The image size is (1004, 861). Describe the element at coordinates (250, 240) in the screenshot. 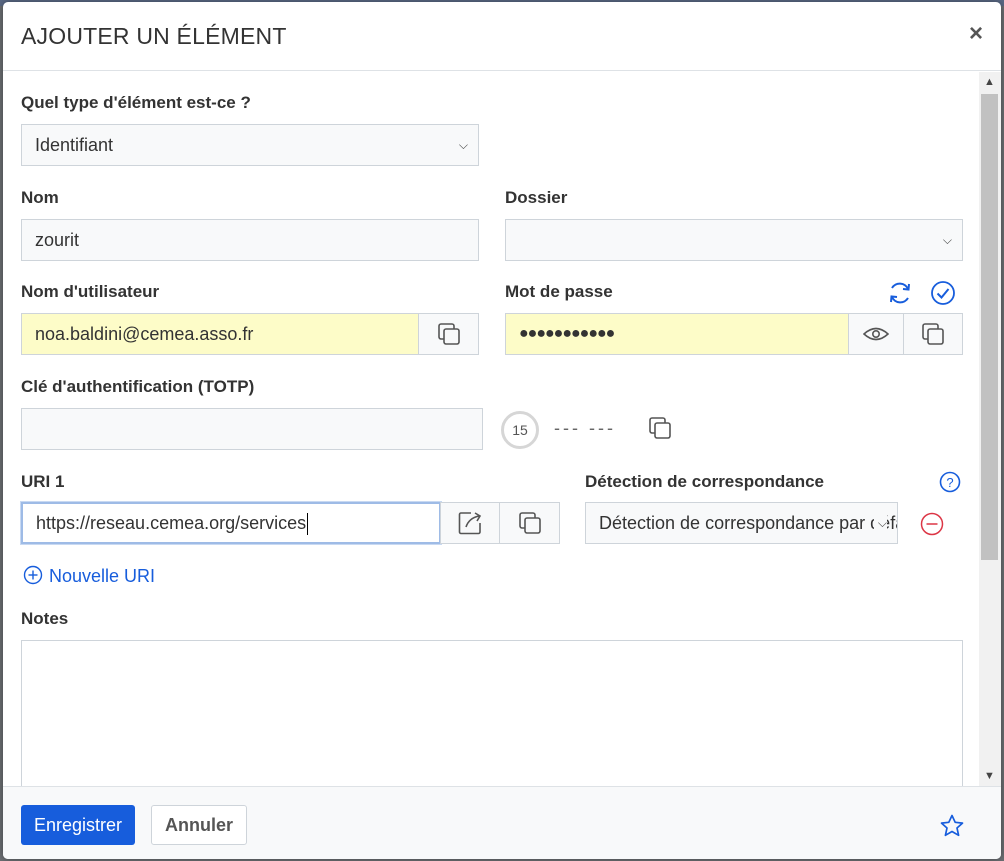

I see `name-input: zourit` at that location.